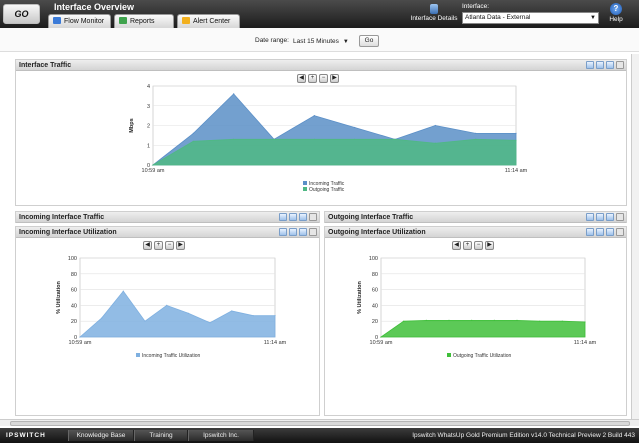  Describe the element at coordinates (148, 107) in the screenshot. I see `y-tick-label: 3` at that location.